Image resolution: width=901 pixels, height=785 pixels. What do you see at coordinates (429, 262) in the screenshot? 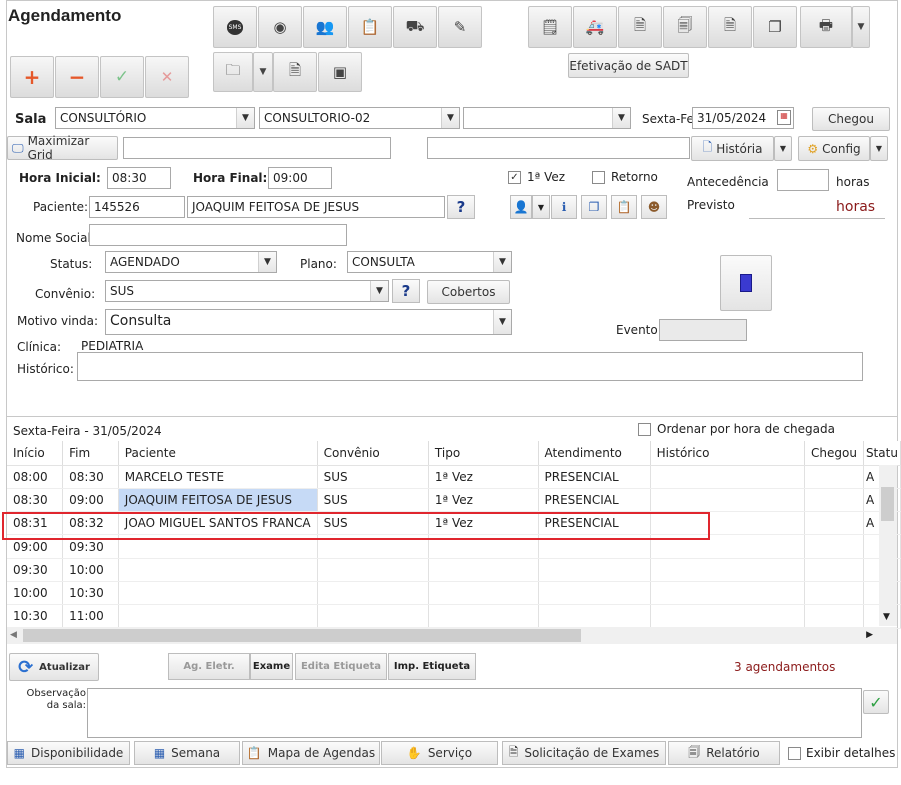
I see `plano-select: CONSULTA ▼` at bounding box center [429, 262].